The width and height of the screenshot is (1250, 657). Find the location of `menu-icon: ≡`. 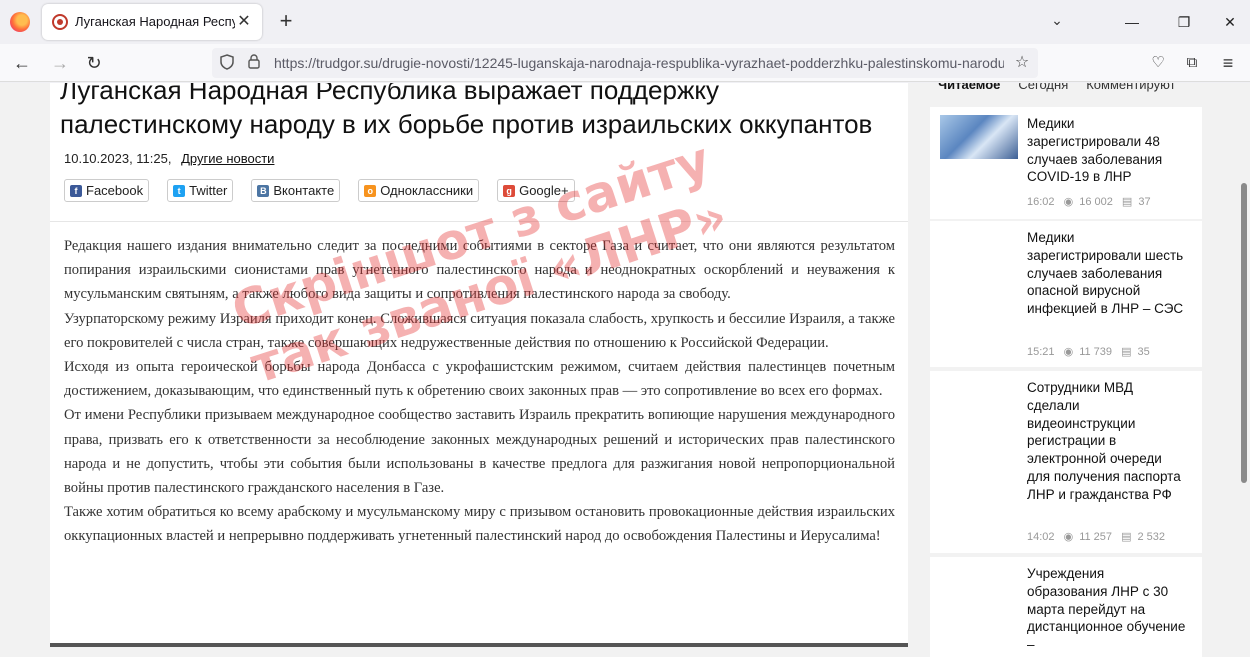

menu-icon: ≡ is located at coordinates (1228, 63).